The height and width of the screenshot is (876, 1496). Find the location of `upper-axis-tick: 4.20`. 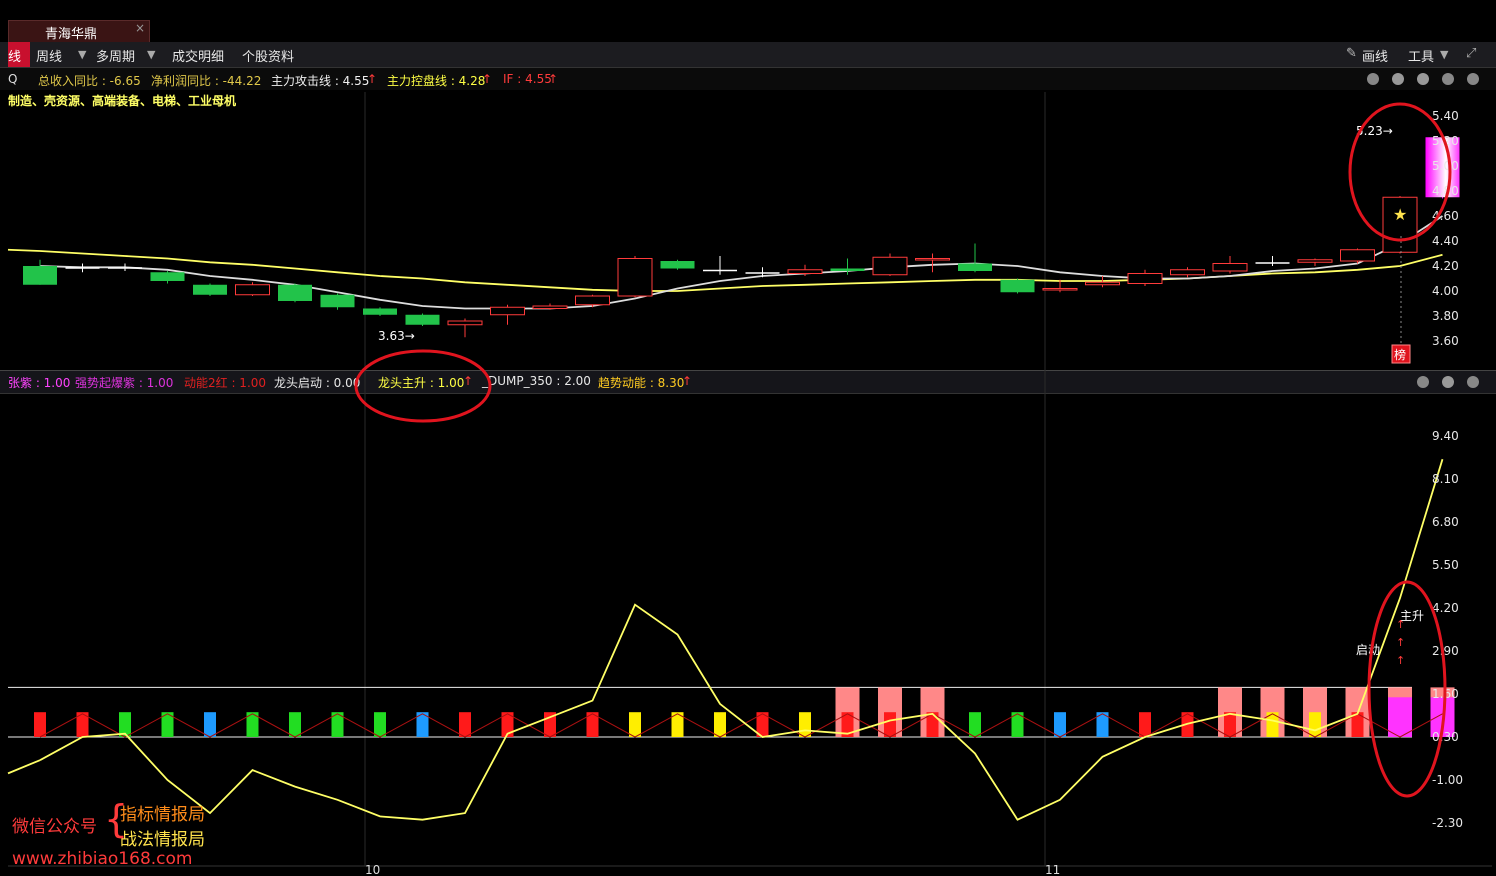

upper-axis-tick: 4.20 is located at coordinates (1445, 266).